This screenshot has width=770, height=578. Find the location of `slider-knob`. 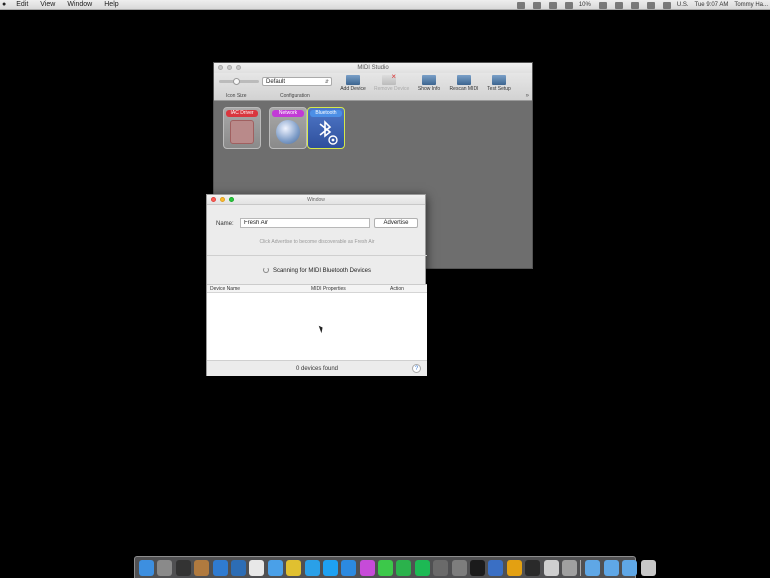

slider-knob is located at coordinates (236, 81).